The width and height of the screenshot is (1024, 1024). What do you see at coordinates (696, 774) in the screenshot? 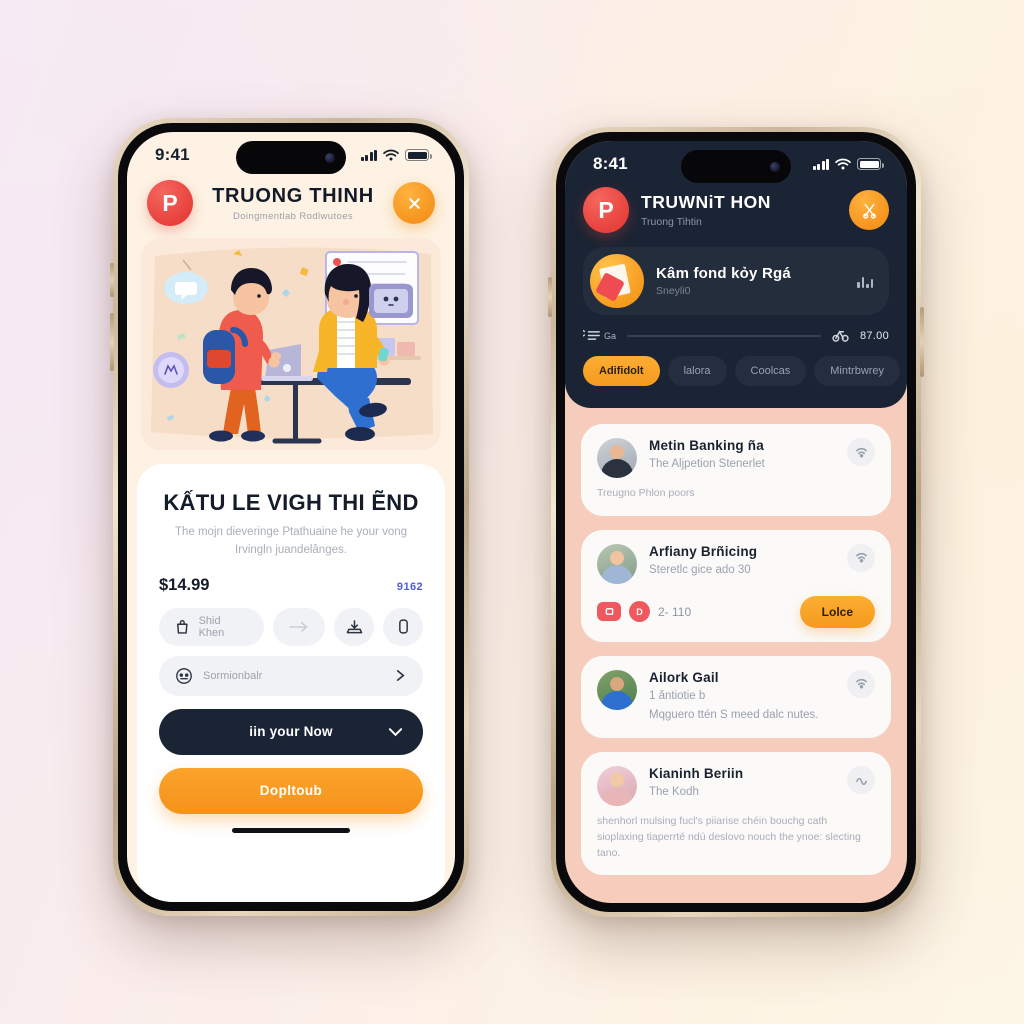
I see `list-item-name: Kianinh Beriin` at bounding box center [696, 774].